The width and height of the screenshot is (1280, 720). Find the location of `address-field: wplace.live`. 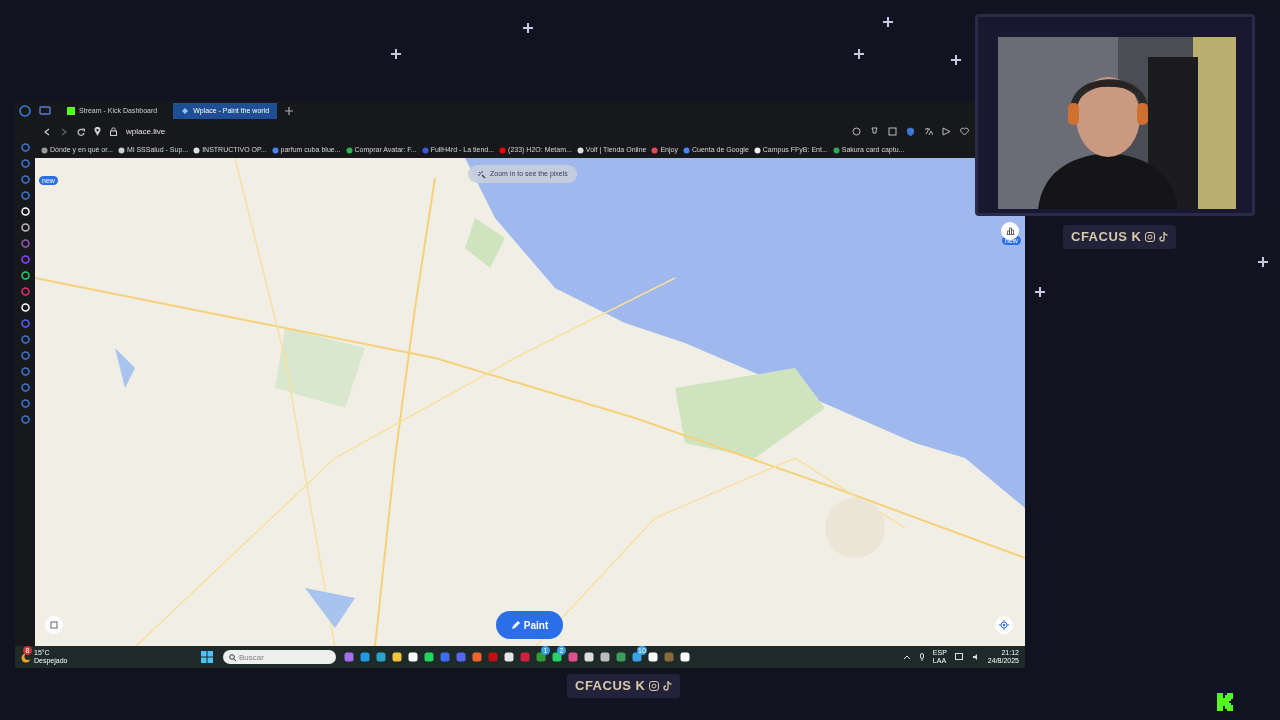

address-field: wplace.live is located at coordinates (484, 131).